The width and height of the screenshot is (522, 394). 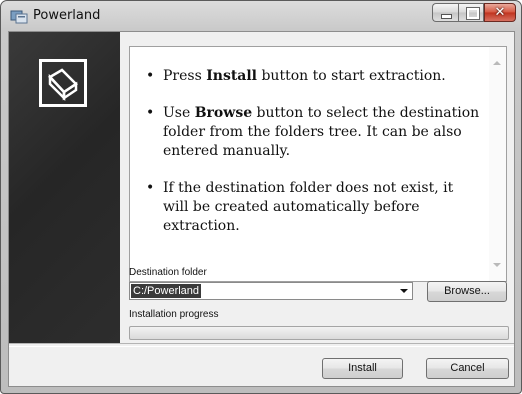 What do you see at coordinates (166, 291) in the screenshot?
I see `destination-folder-value: C:/Powerland` at bounding box center [166, 291].